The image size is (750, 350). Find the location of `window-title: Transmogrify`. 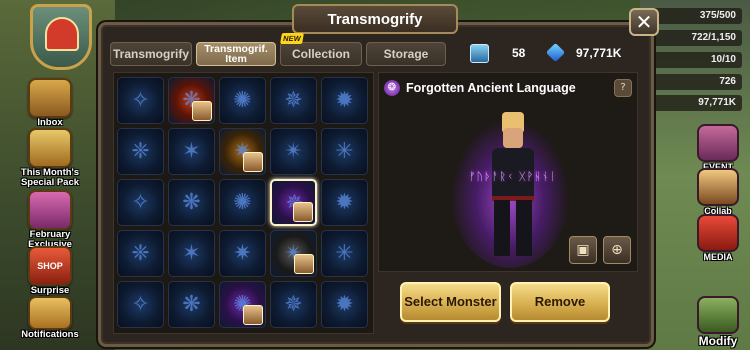

window-title: Transmogrify is located at coordinates (375, 19).